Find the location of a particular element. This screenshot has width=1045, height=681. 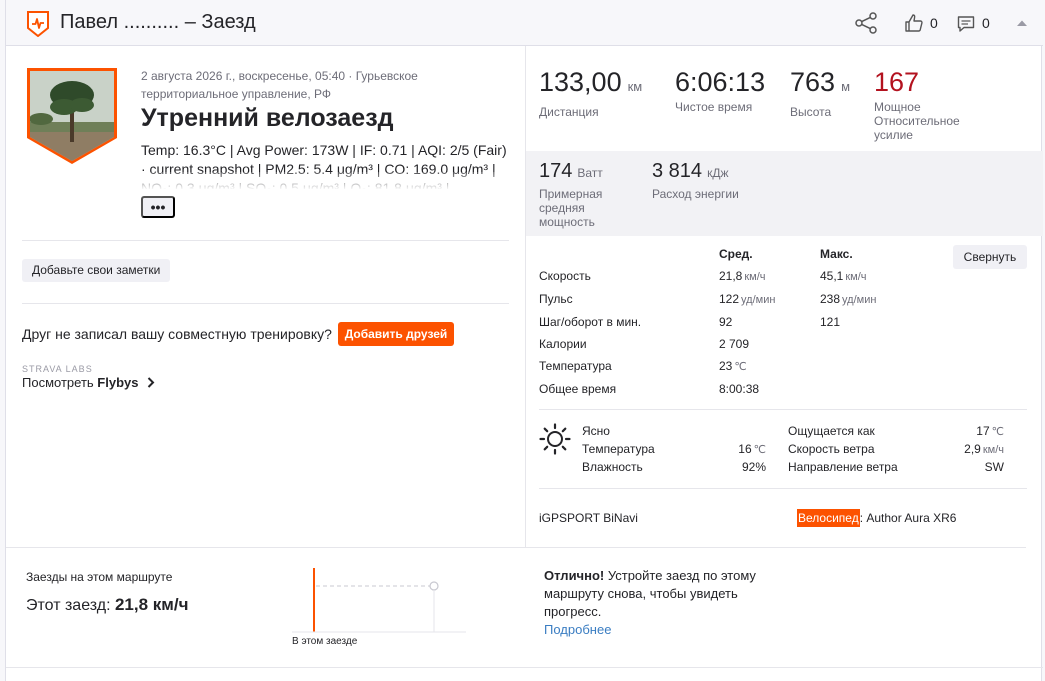

comment-icon is located at coordinates (966, 24).